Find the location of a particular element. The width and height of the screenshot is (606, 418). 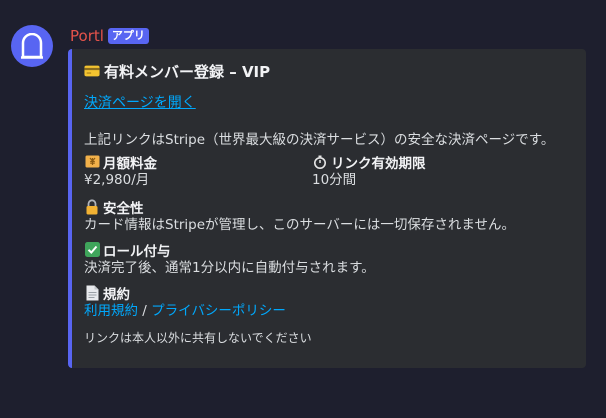

embed-footer: リンクは本人以外に共有しないでください is located at coordinates (198, 338).